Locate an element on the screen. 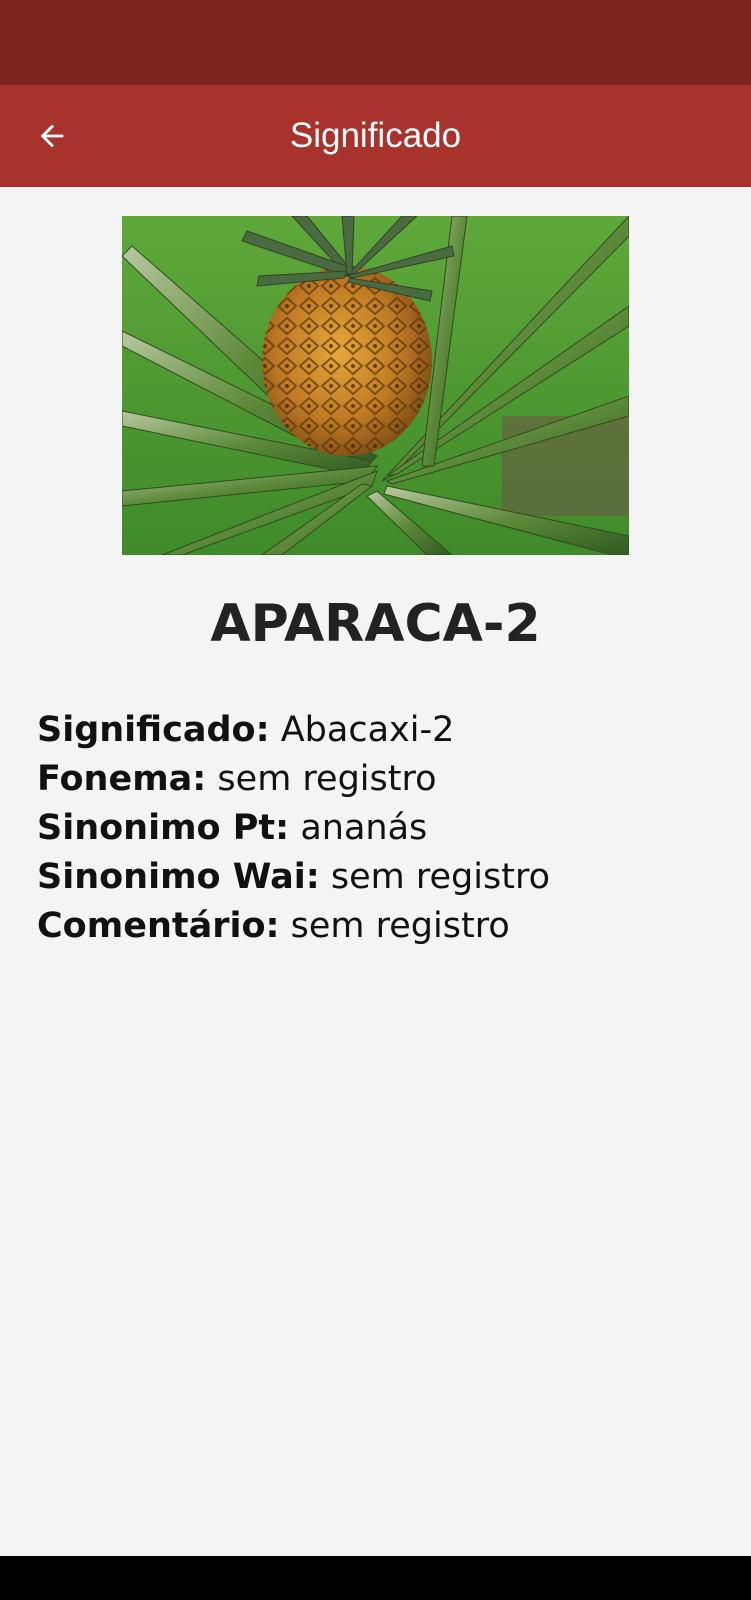  back-button is located at coordinates (52, 136).